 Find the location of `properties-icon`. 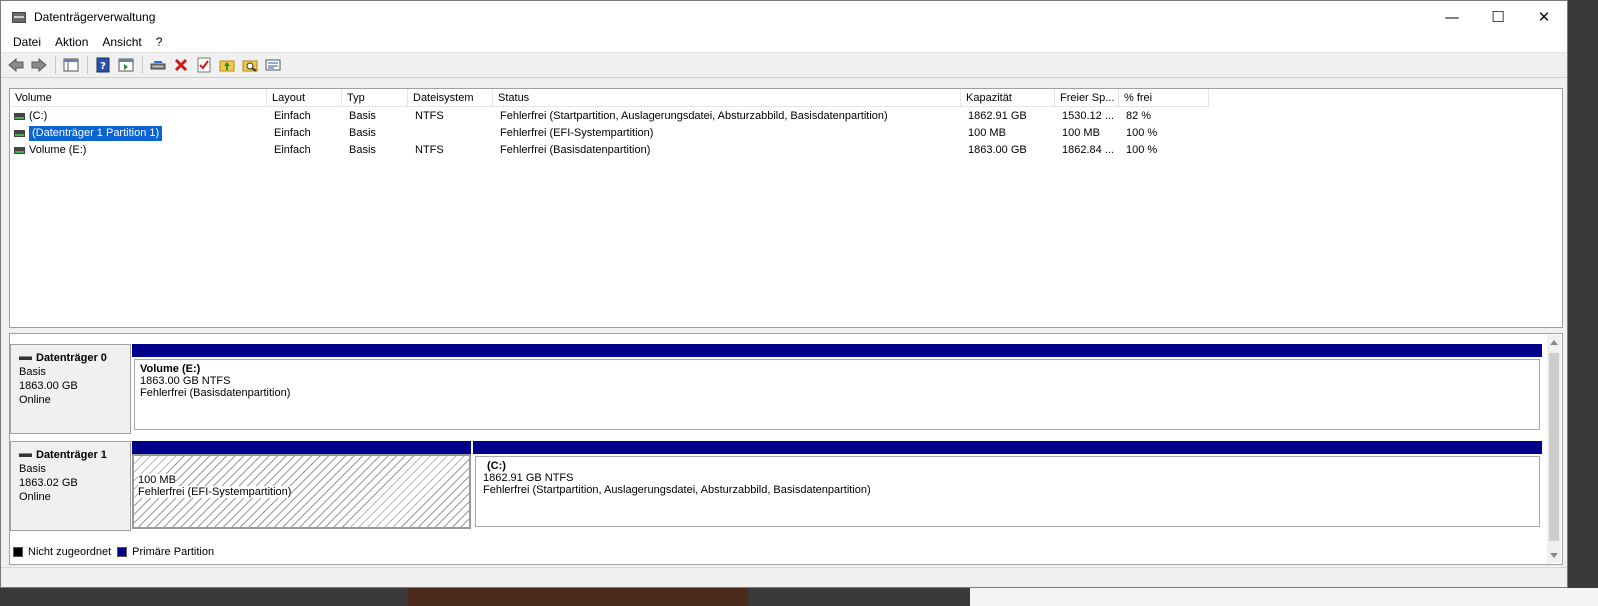

properties-icon is located at coordinates (273, 65).